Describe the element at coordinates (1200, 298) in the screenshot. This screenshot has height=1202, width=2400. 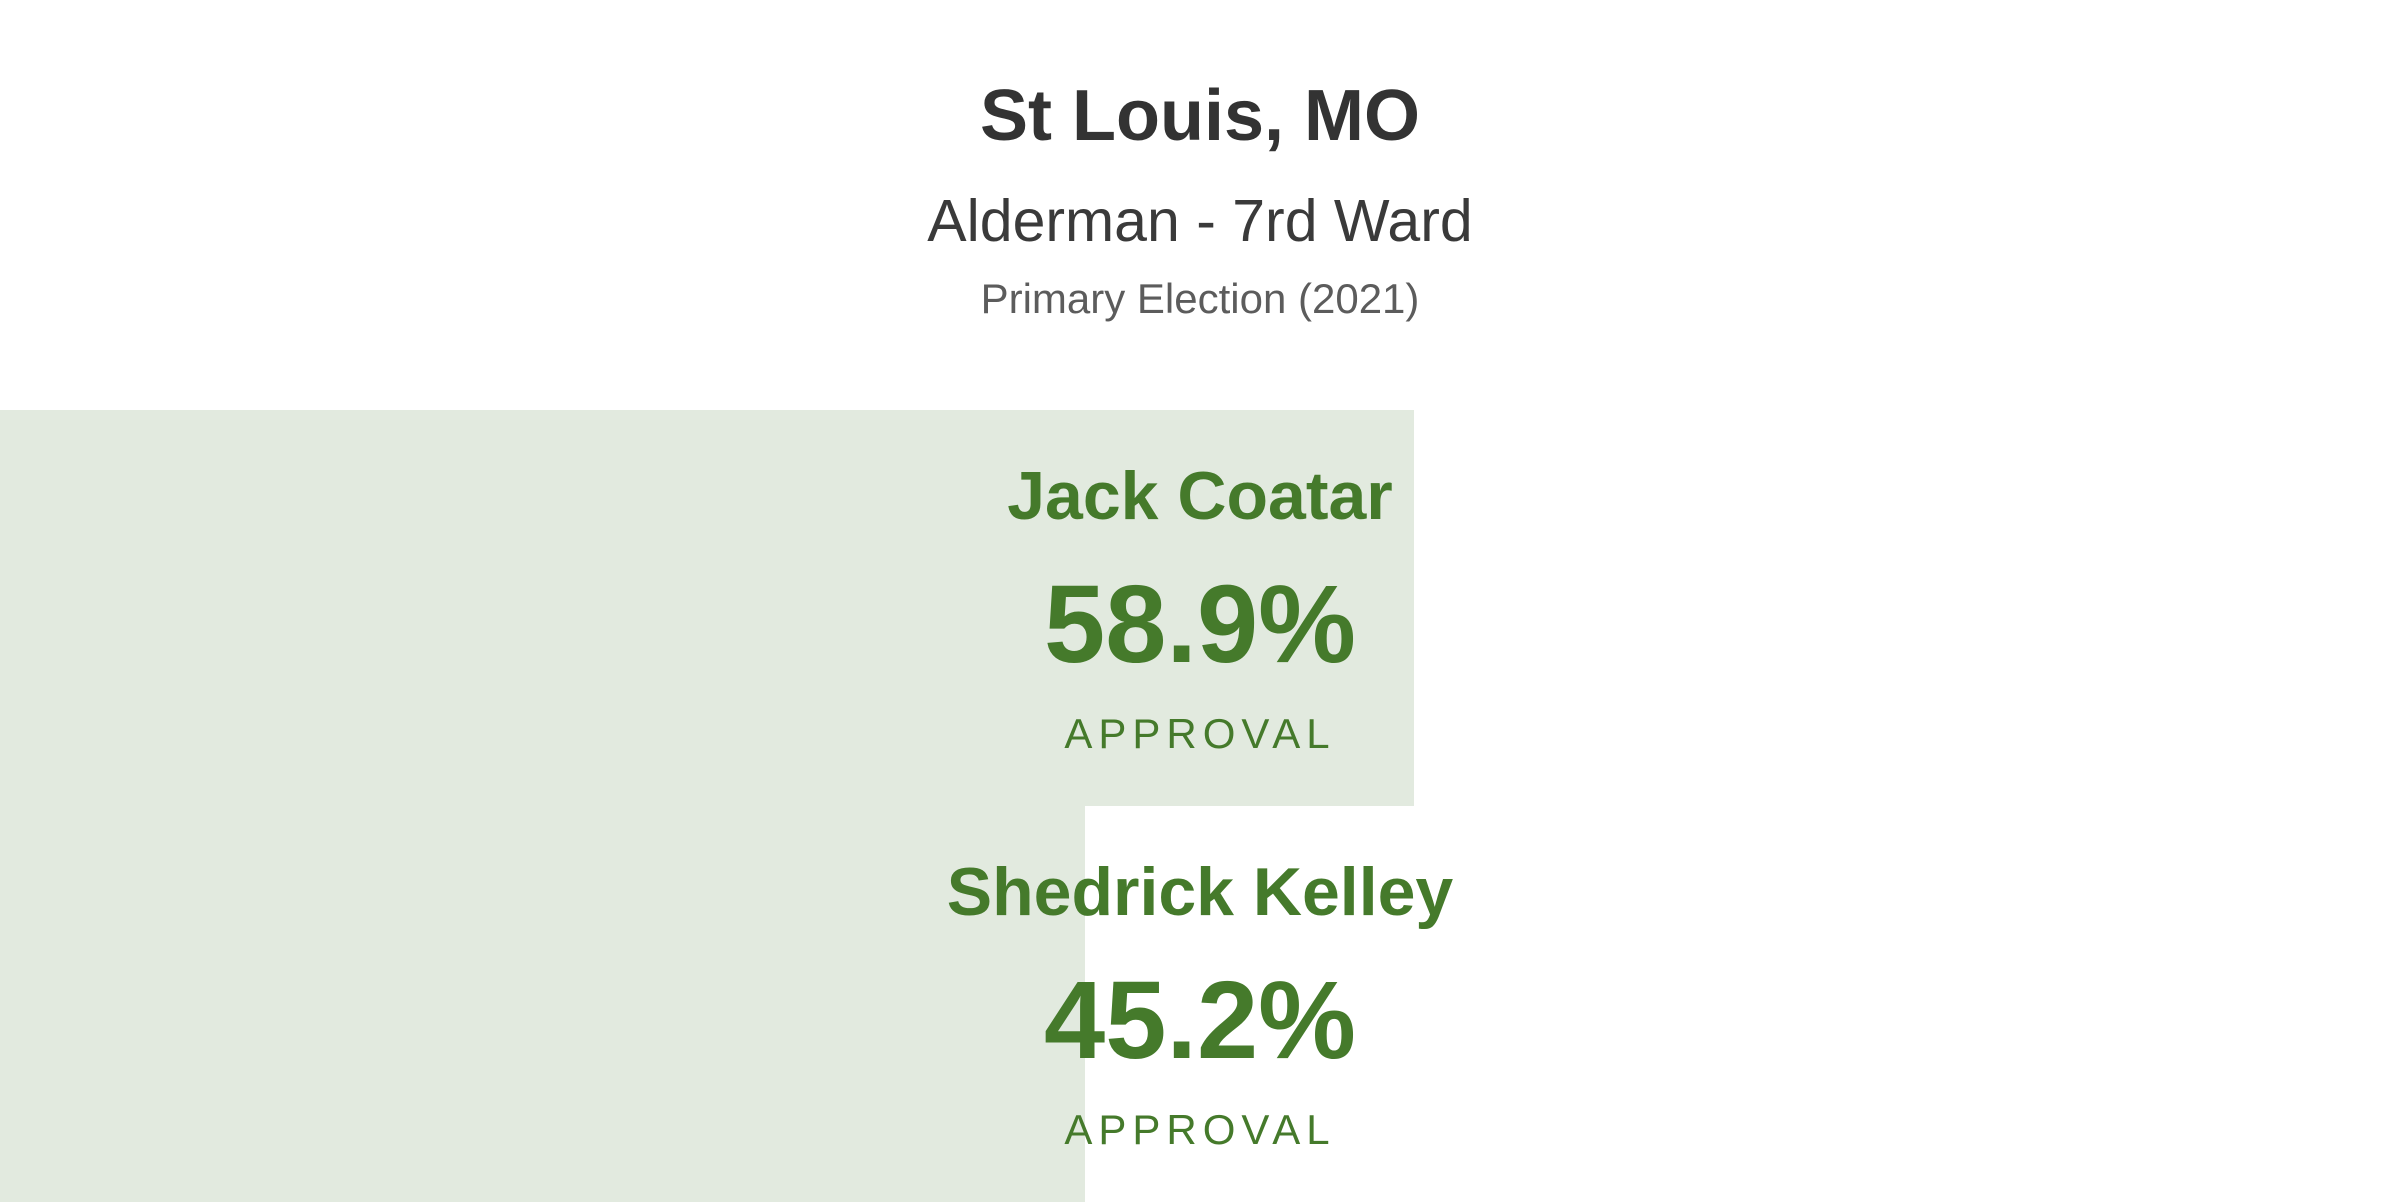
I see `chart-caption: Primary Election (2021)` at that location.